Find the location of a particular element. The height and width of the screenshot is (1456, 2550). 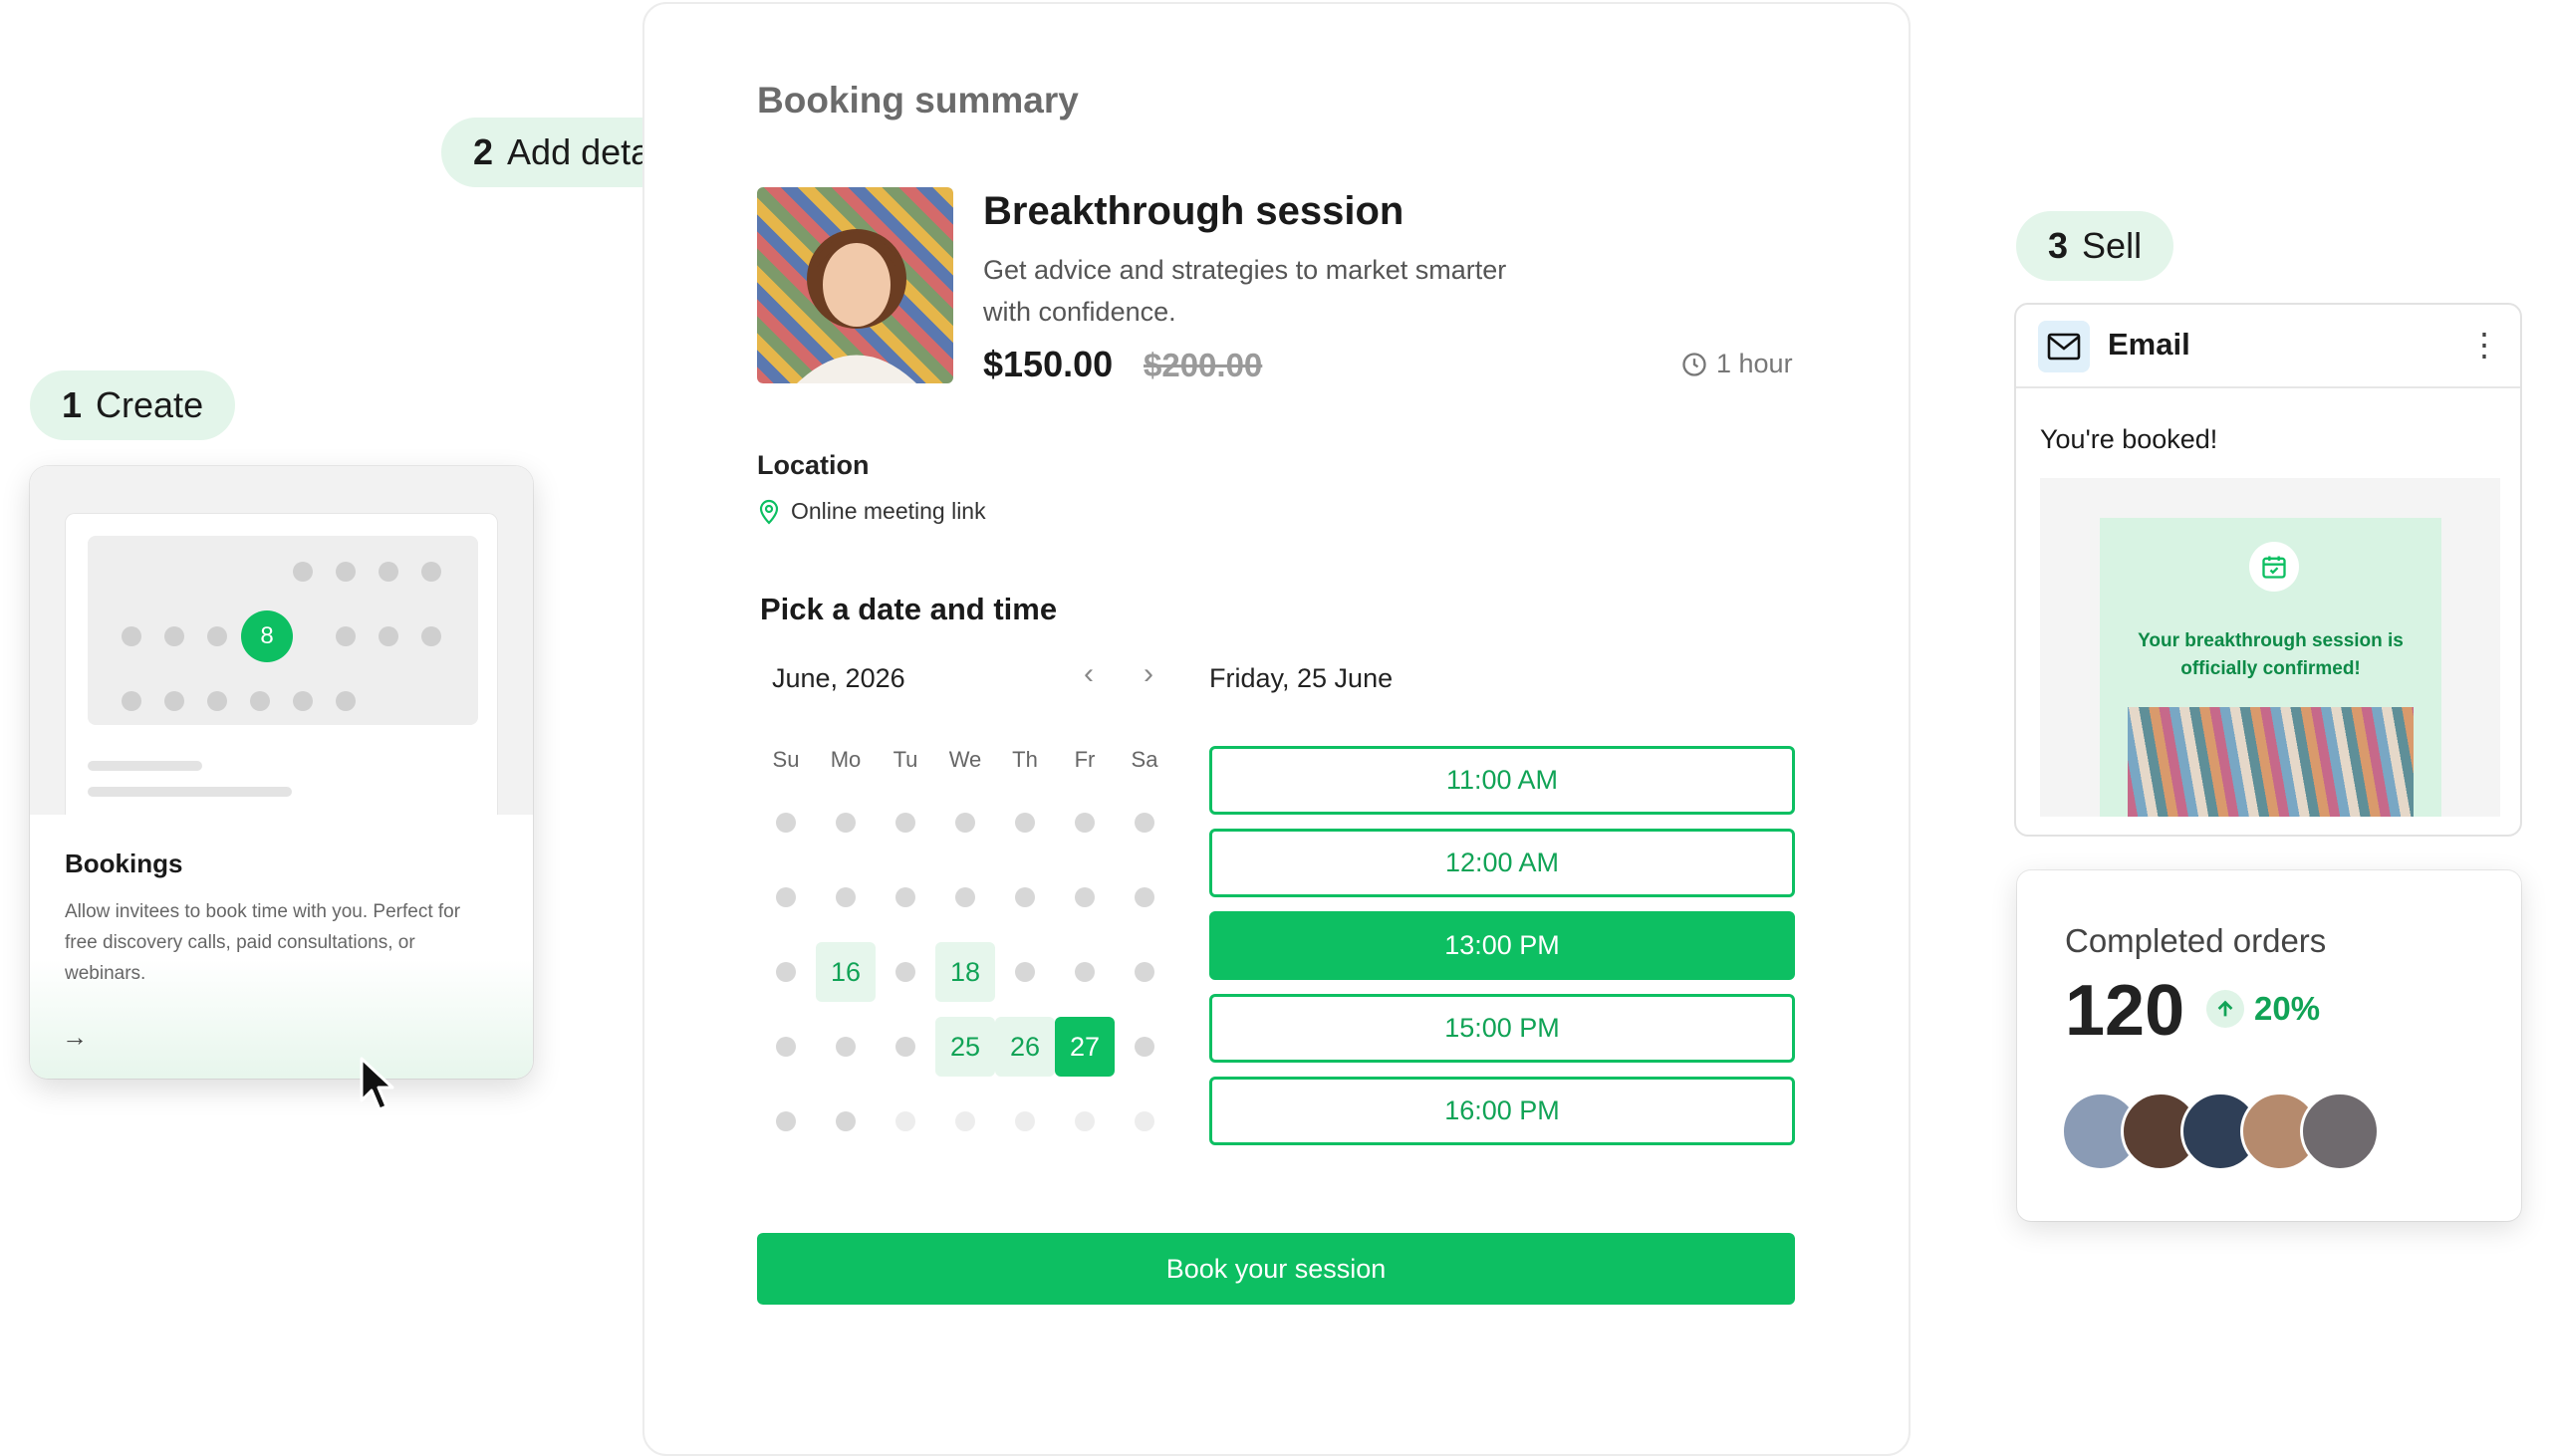

step-label: Sell is located at coordinates (2112, 245).